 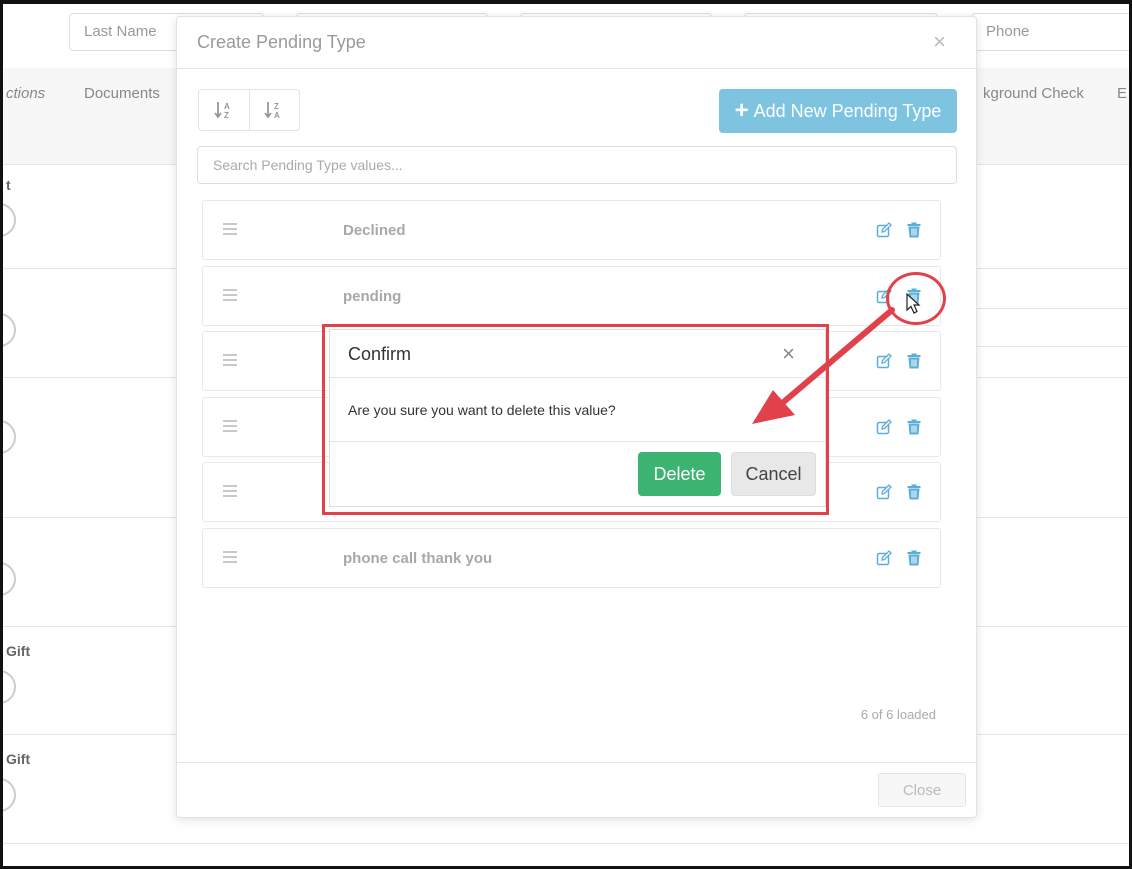 I want to click on phone-field: Phone, so click(x=1051, y=32).